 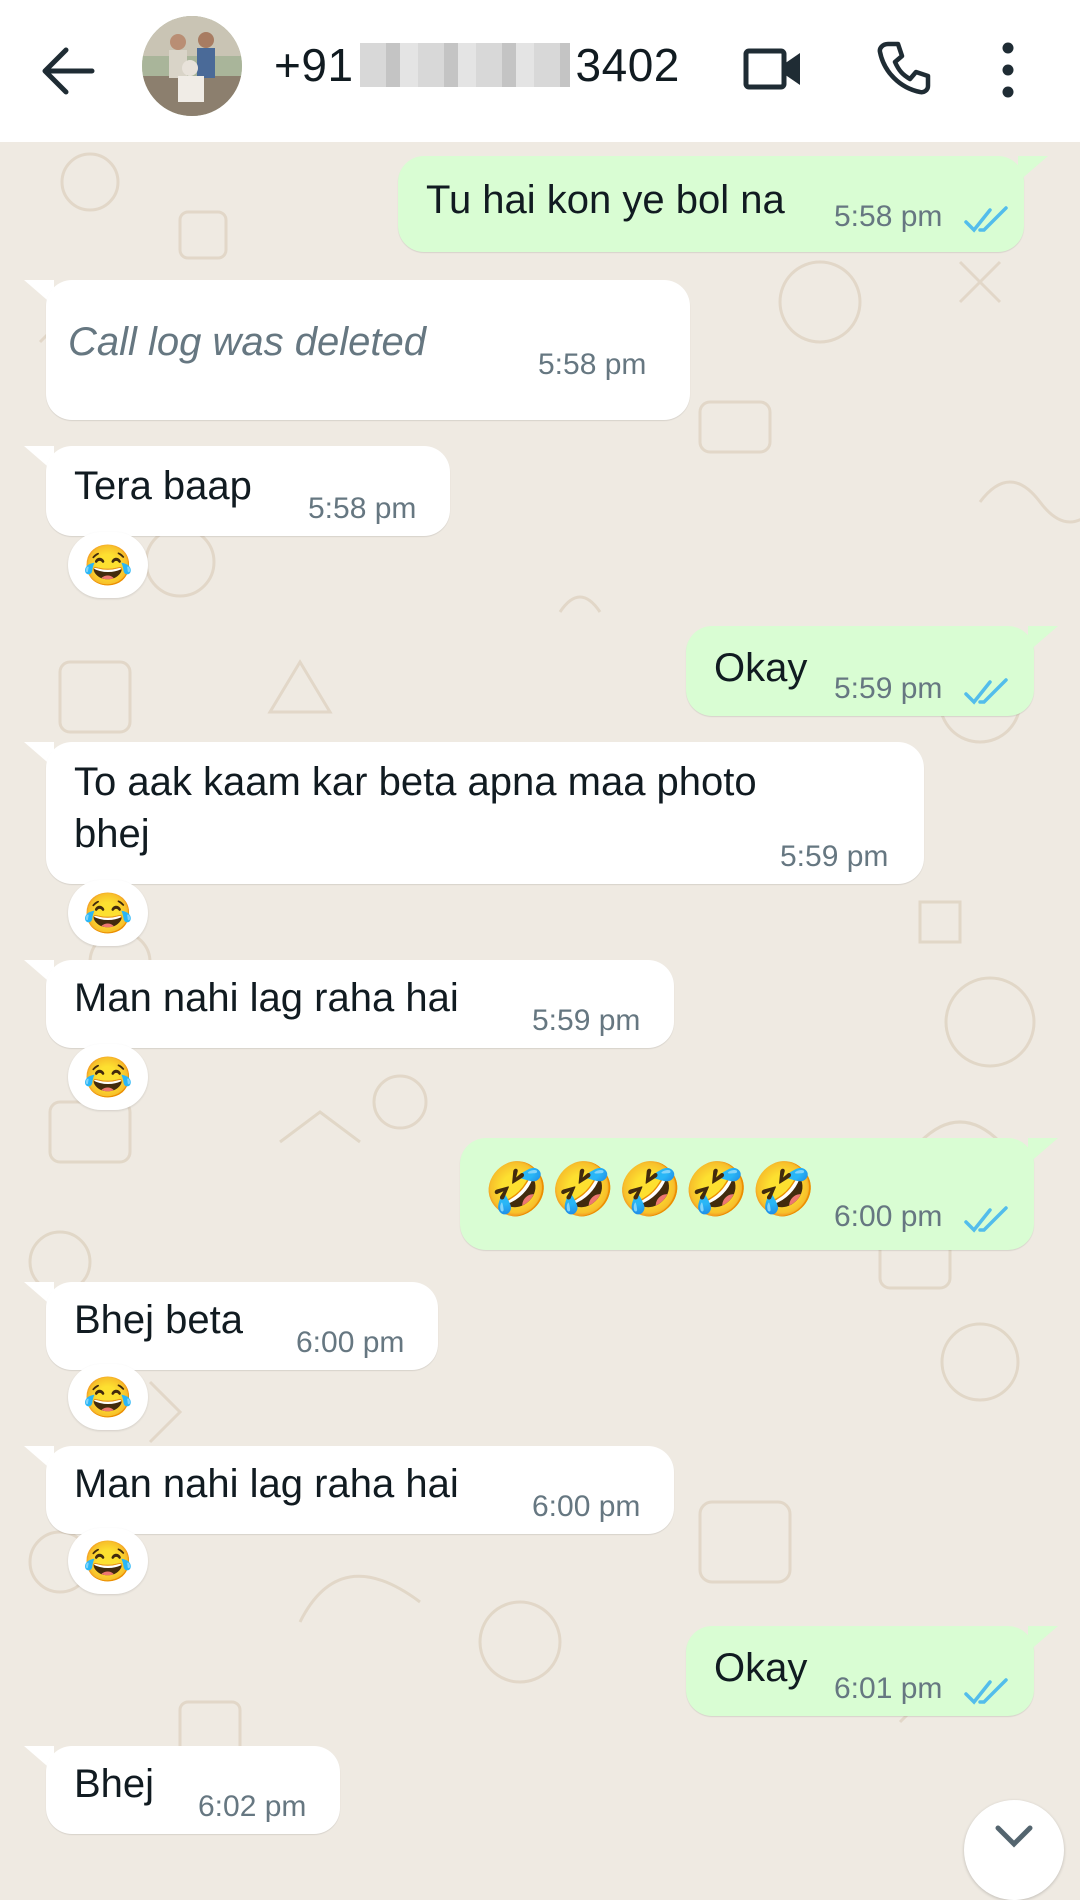 I want to click on more-options-icon, so click(x=1008, y=70).